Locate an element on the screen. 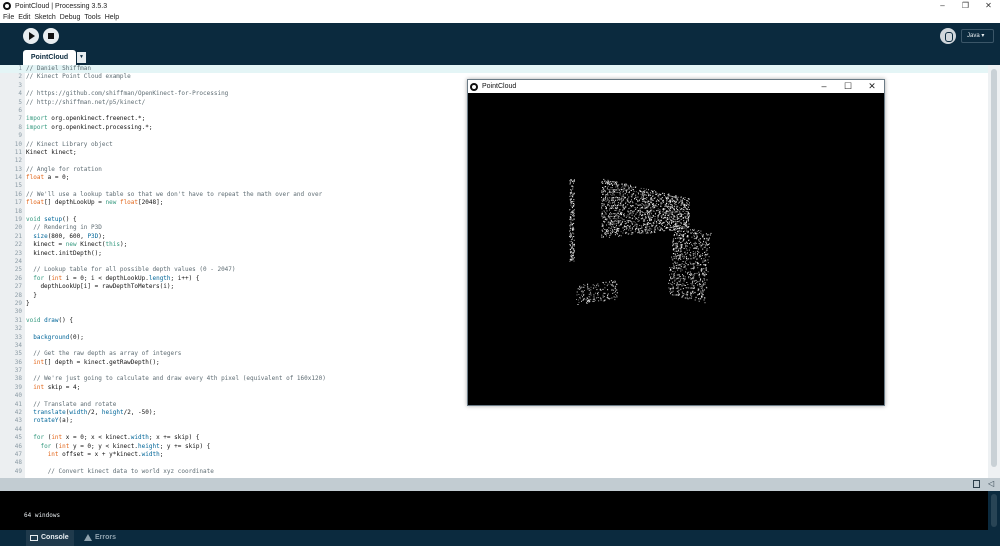 This screenshot has height=546, width=1000. code-text: translate(width/2, height/2, -50); is located at coordinates (95, 413).